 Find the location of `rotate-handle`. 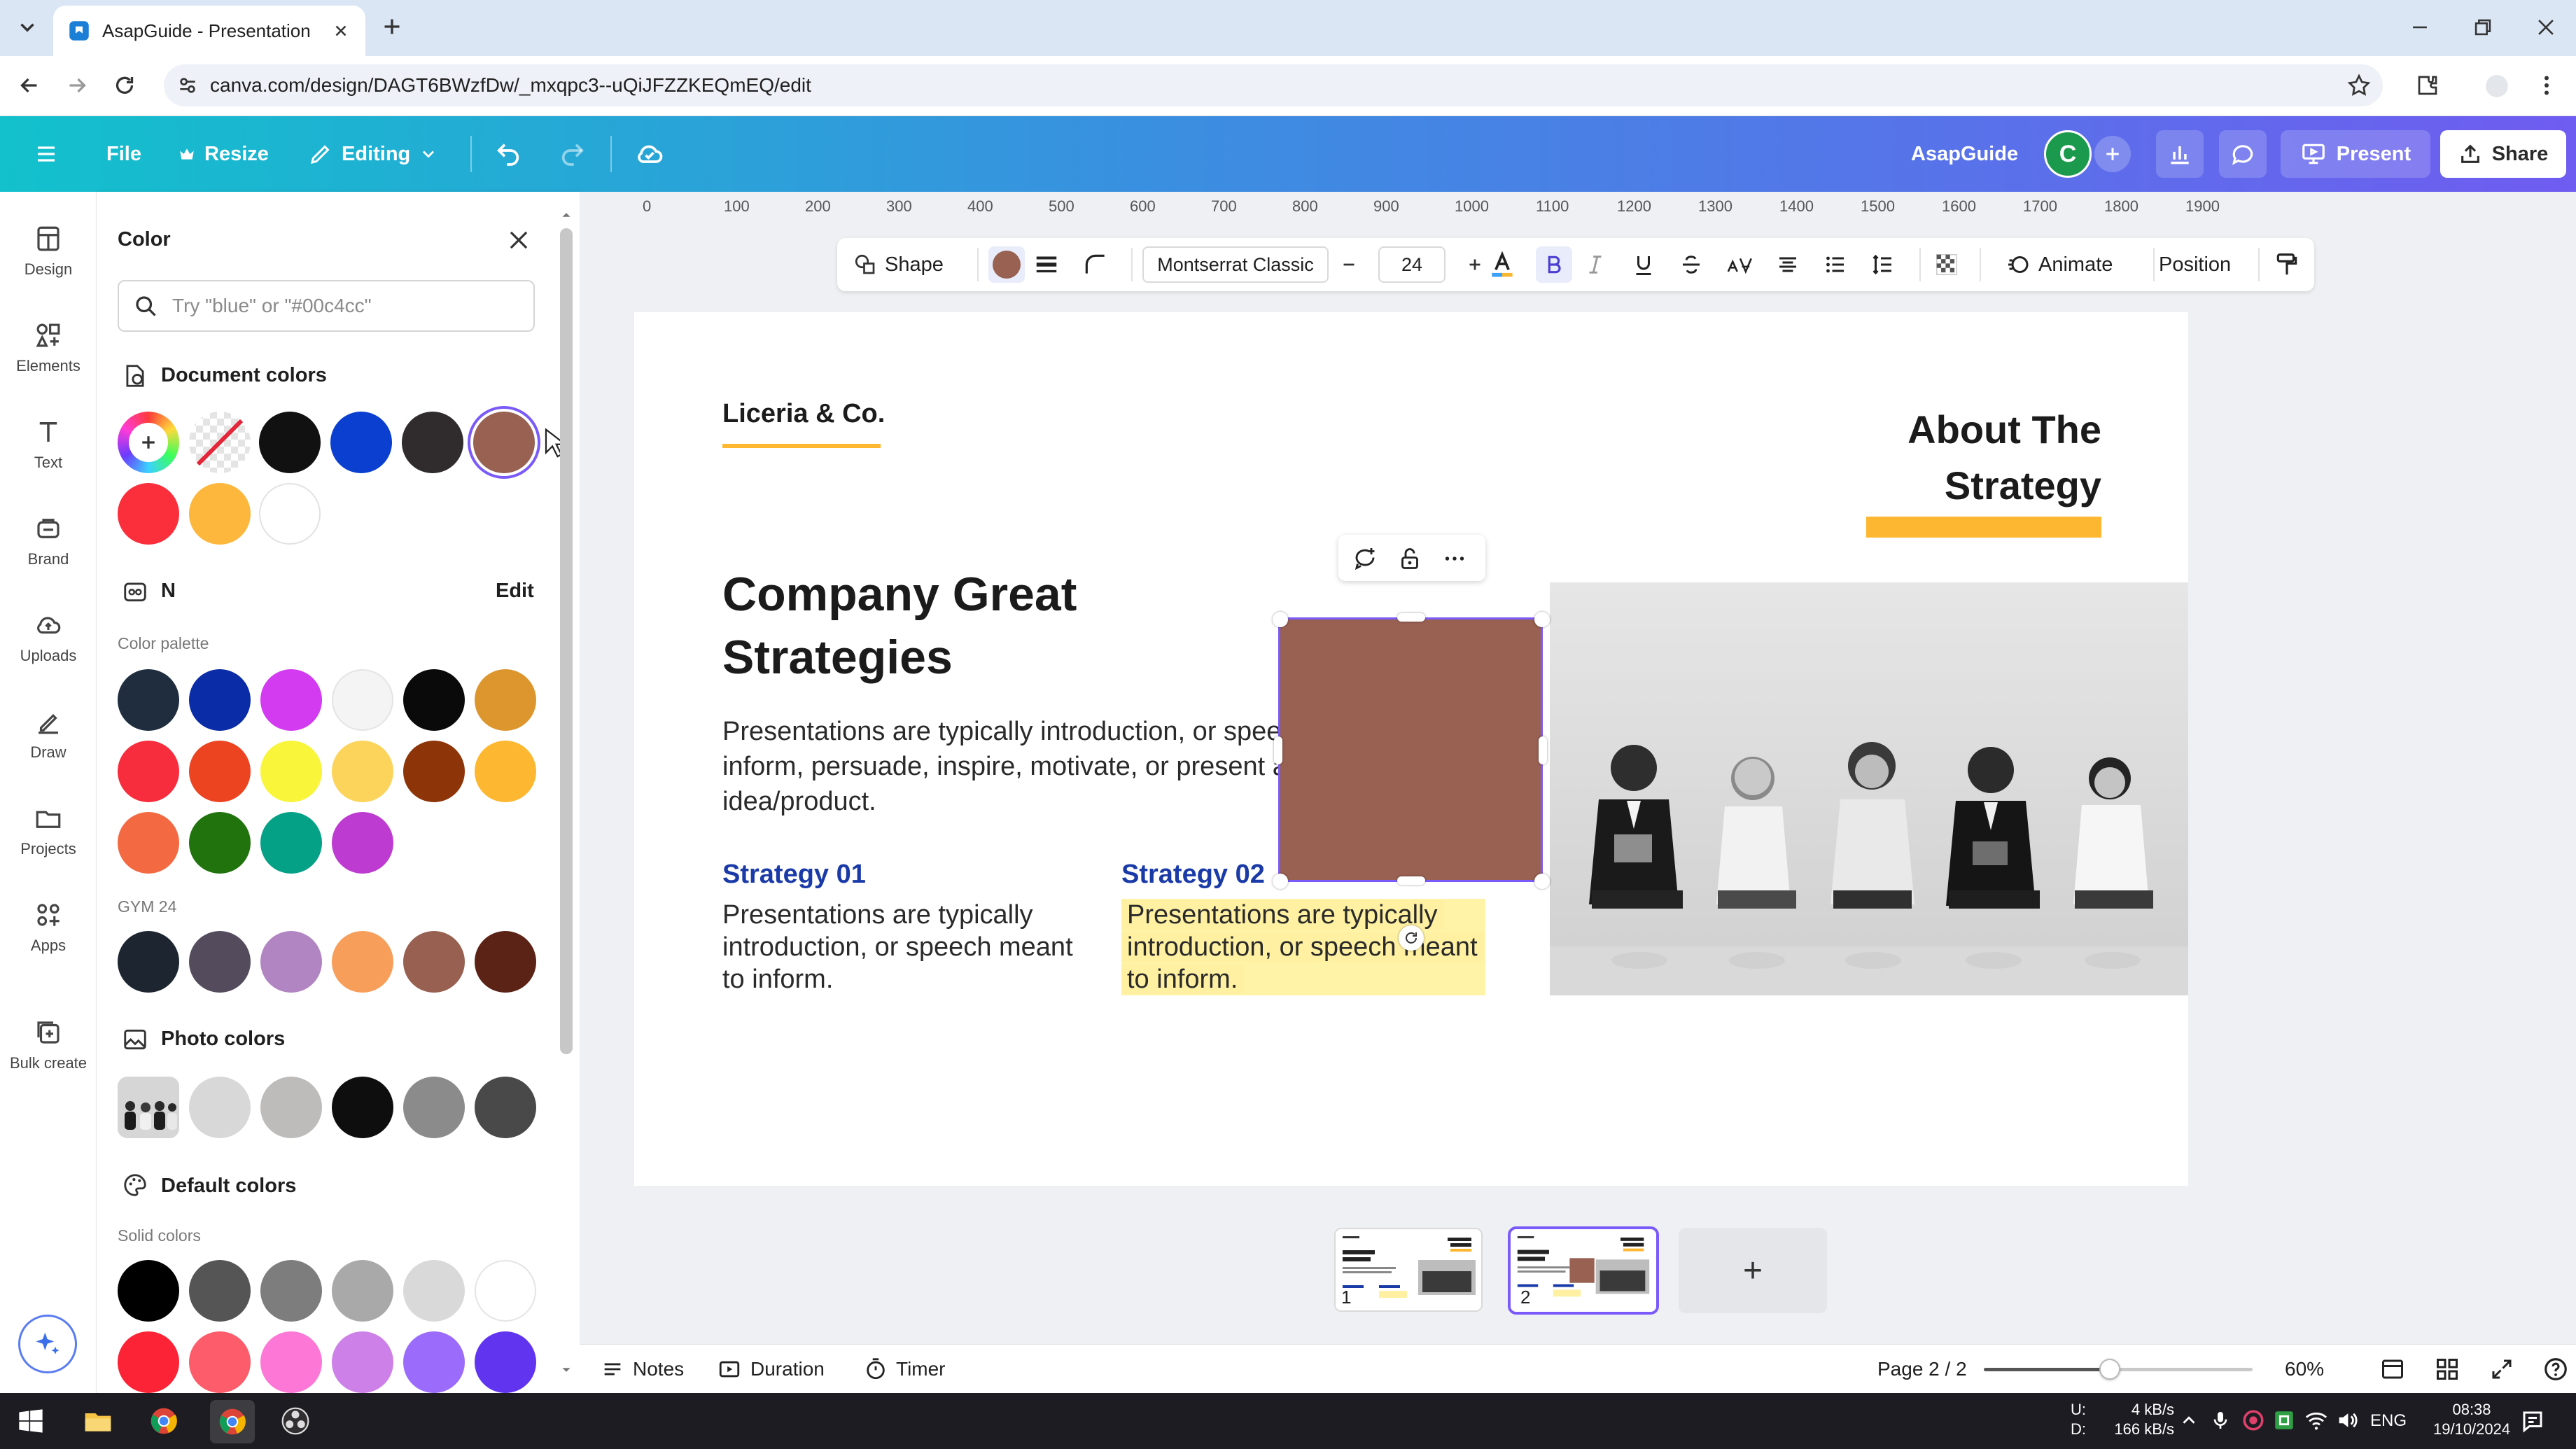

rotate-handle is located at coordinates (1411, 938).